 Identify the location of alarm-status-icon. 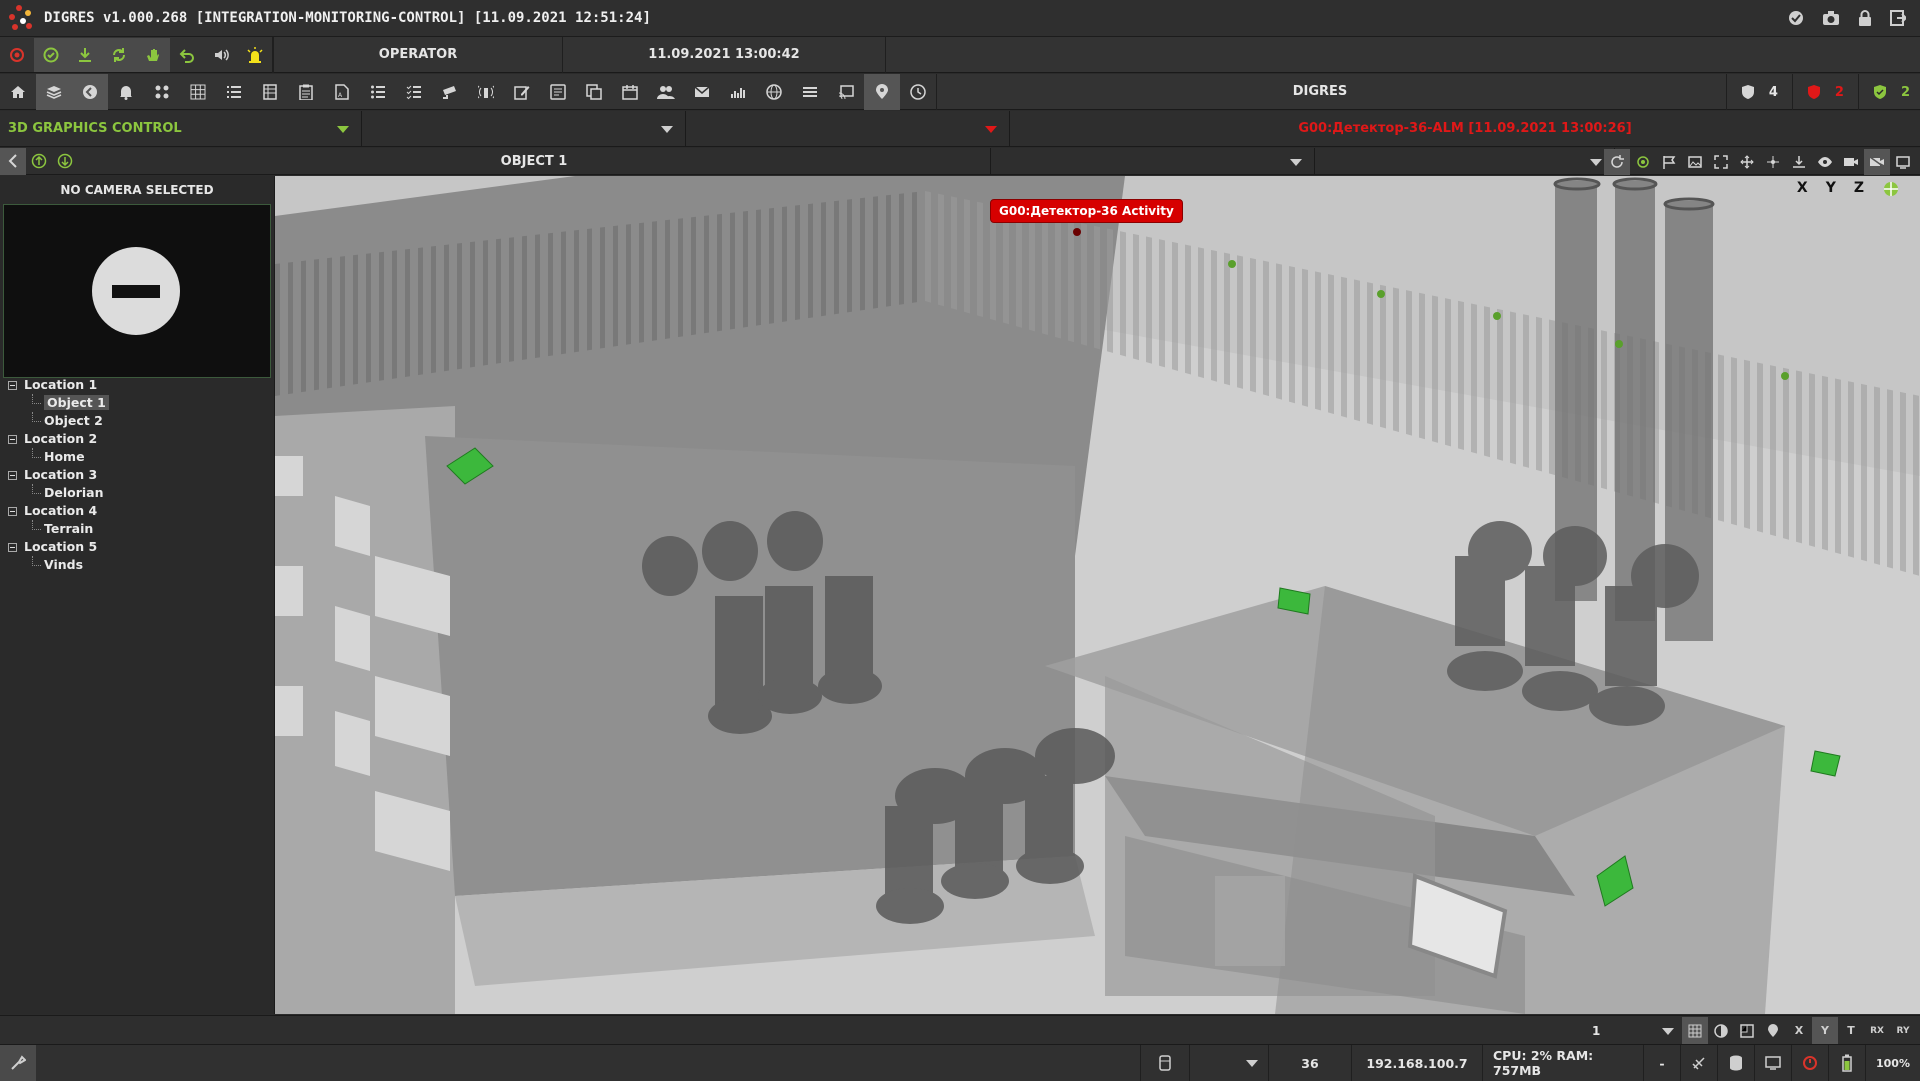
(1809, 1063).